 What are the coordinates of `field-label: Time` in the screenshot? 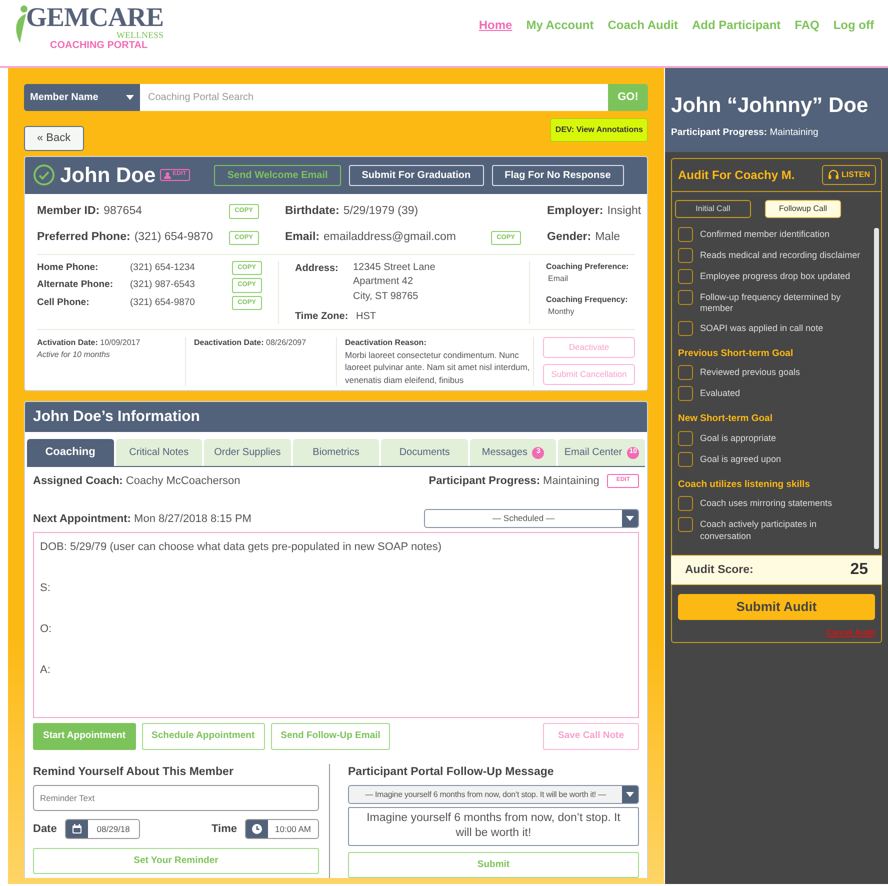 It's located at (224, 829).